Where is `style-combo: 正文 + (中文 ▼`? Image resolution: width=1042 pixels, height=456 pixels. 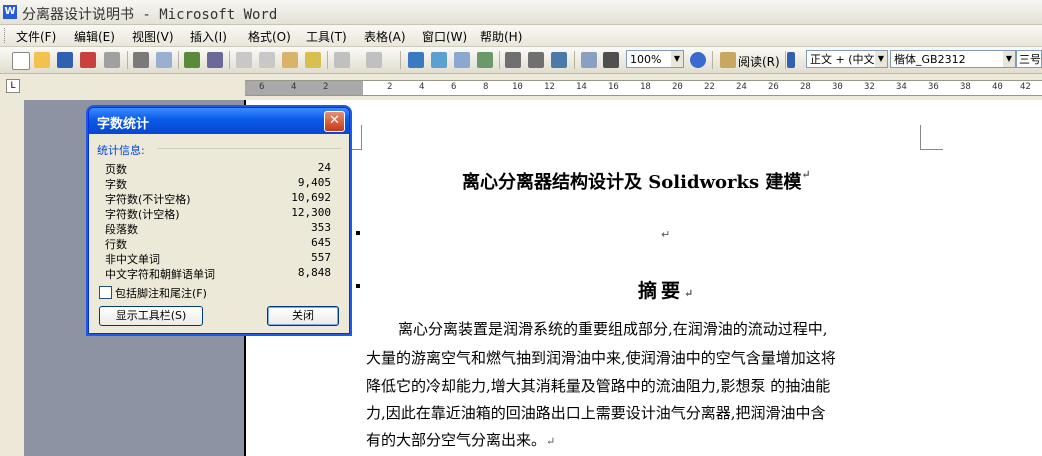
style-combo: 正文 + (中文 ▼ is located at coordinates (847, 59).